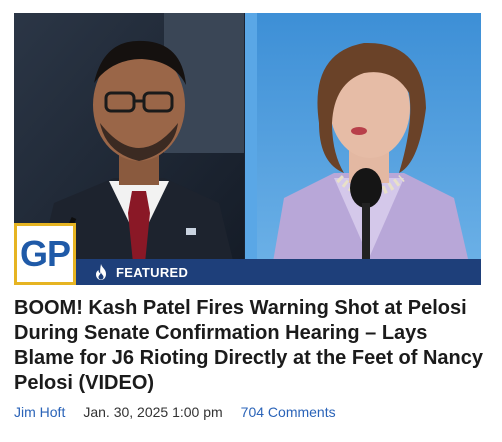 The width and height of the screenshot is (502, 442). What do you see at coordinates (288, 412) in the screenshot?
I see `comments-link: 704 Comments` at bounding box center [288, 412].